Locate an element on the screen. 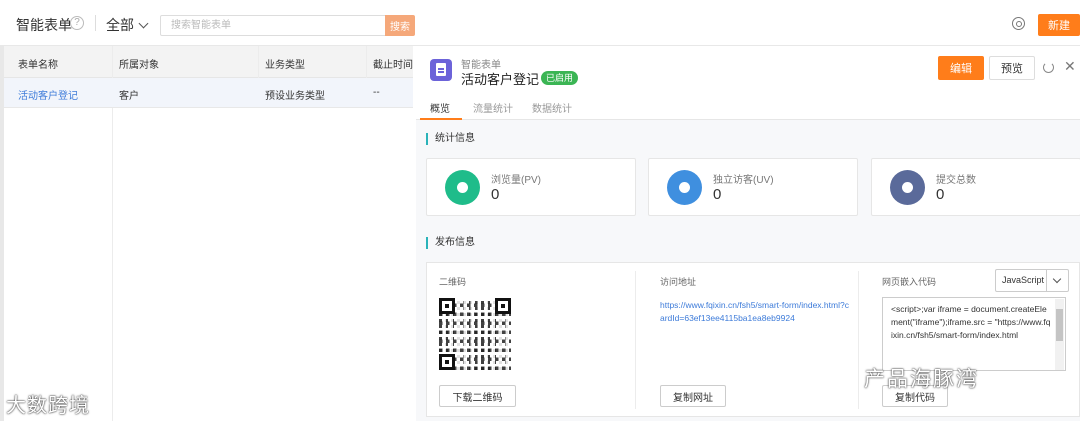 The width and height of the screenshot is (1080, 421). stat-label: 独立访客(UV) is located at coordinates (743, 180).